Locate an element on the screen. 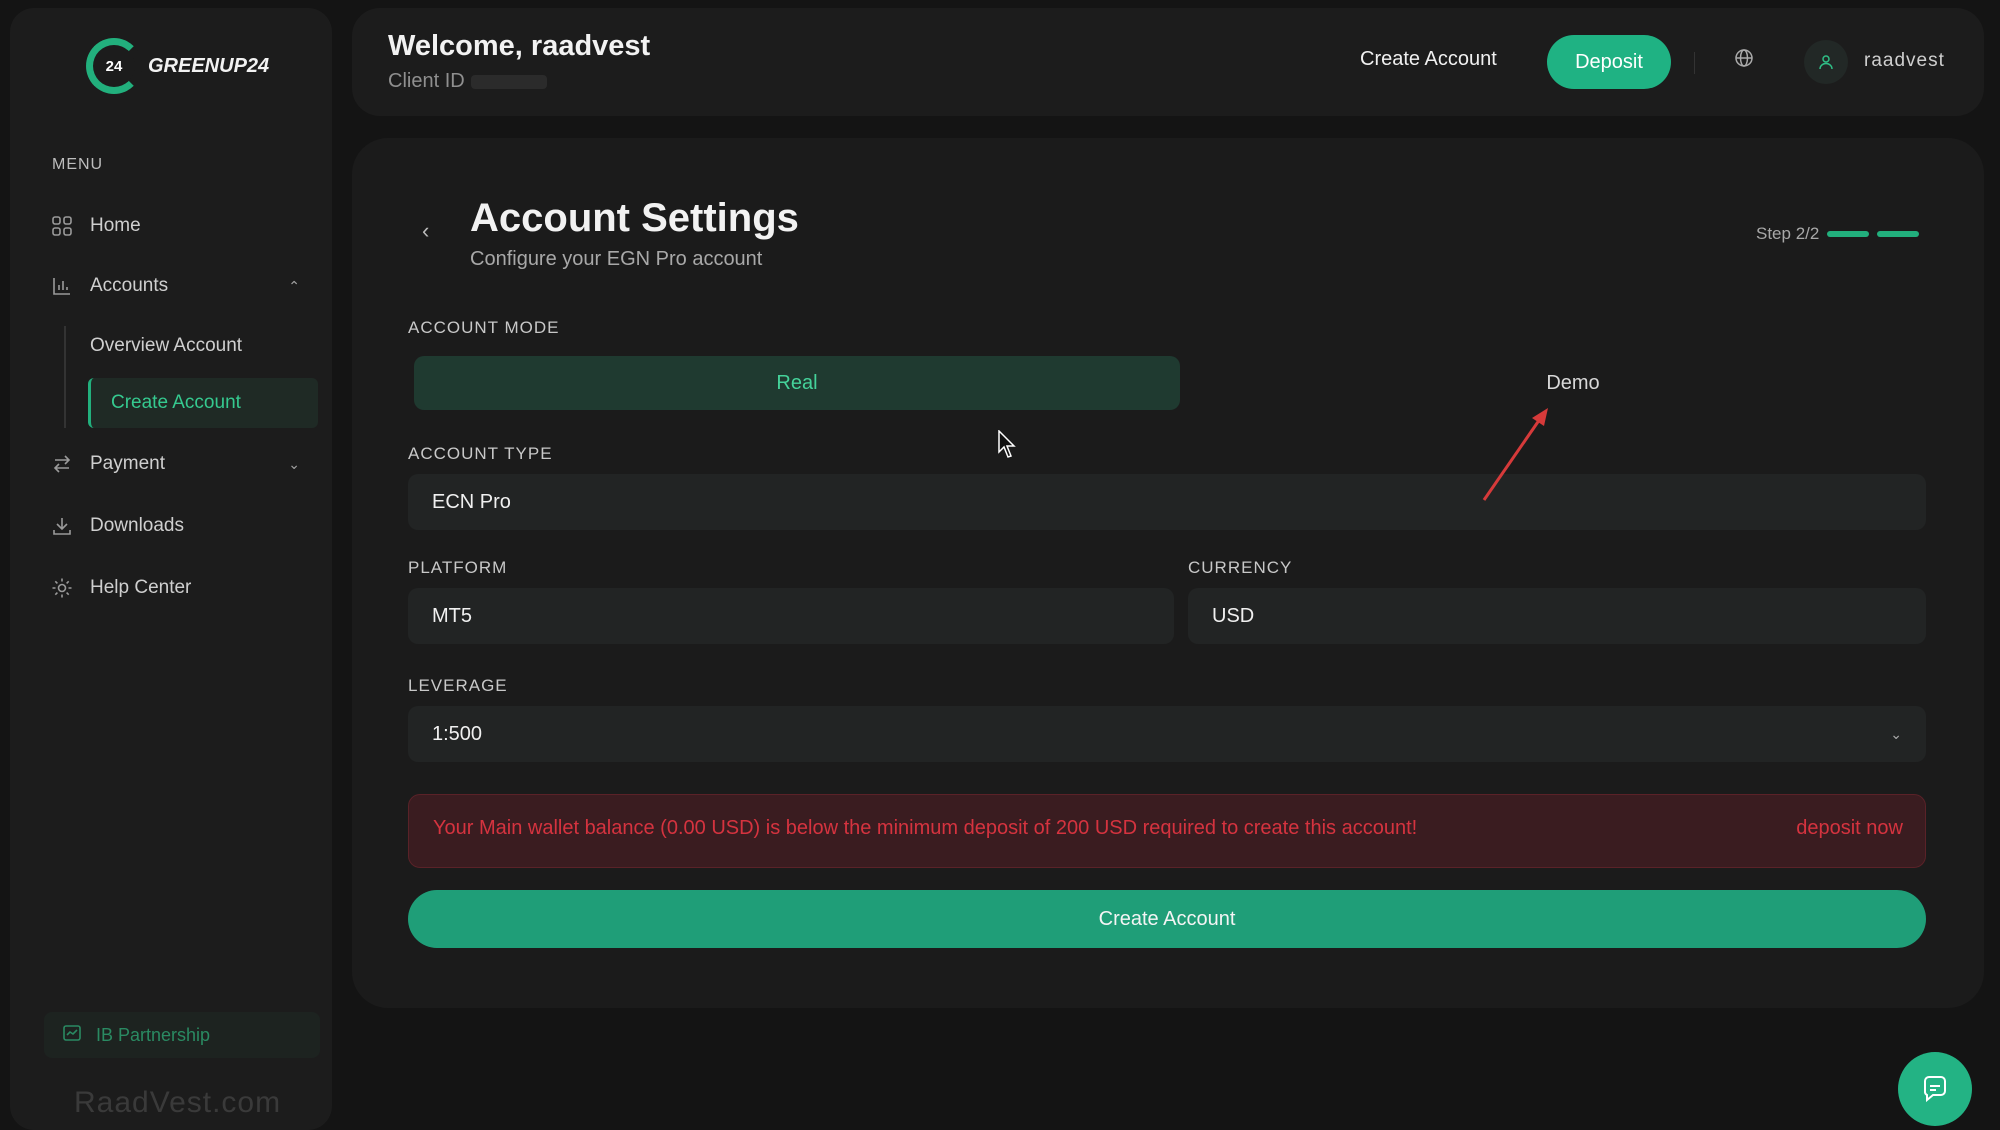 This screenshot has height=1130, width=2000. client-id: Client ID is located at coordinates (467, 81).